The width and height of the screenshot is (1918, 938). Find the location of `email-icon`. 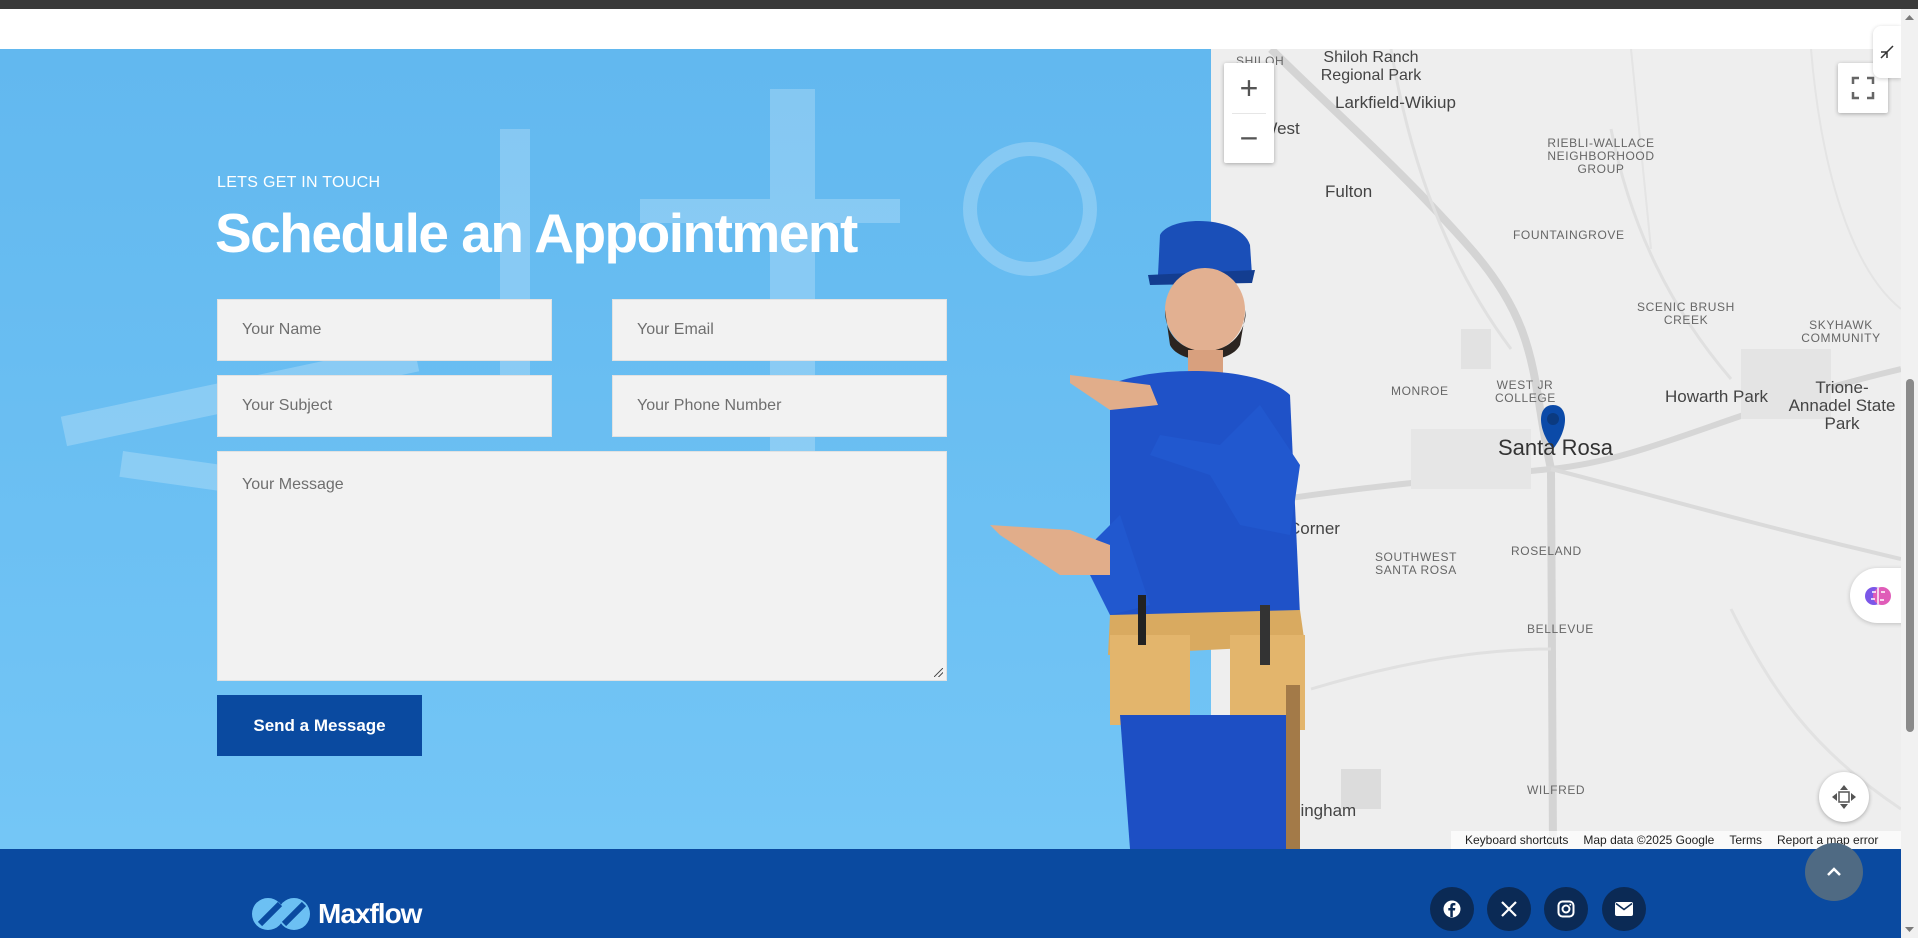

email-icon is located at coordinates (1624, 909).